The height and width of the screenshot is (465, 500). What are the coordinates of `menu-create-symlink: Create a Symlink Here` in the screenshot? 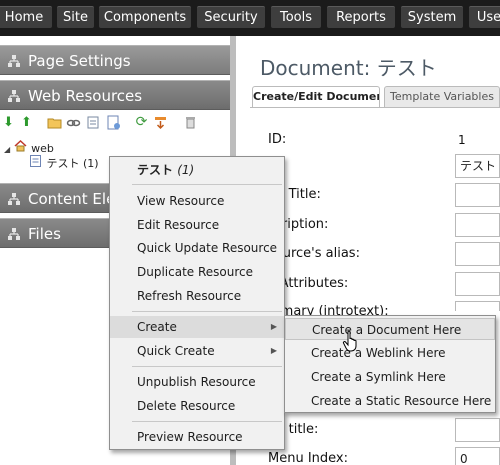 It's located at (390, 377).